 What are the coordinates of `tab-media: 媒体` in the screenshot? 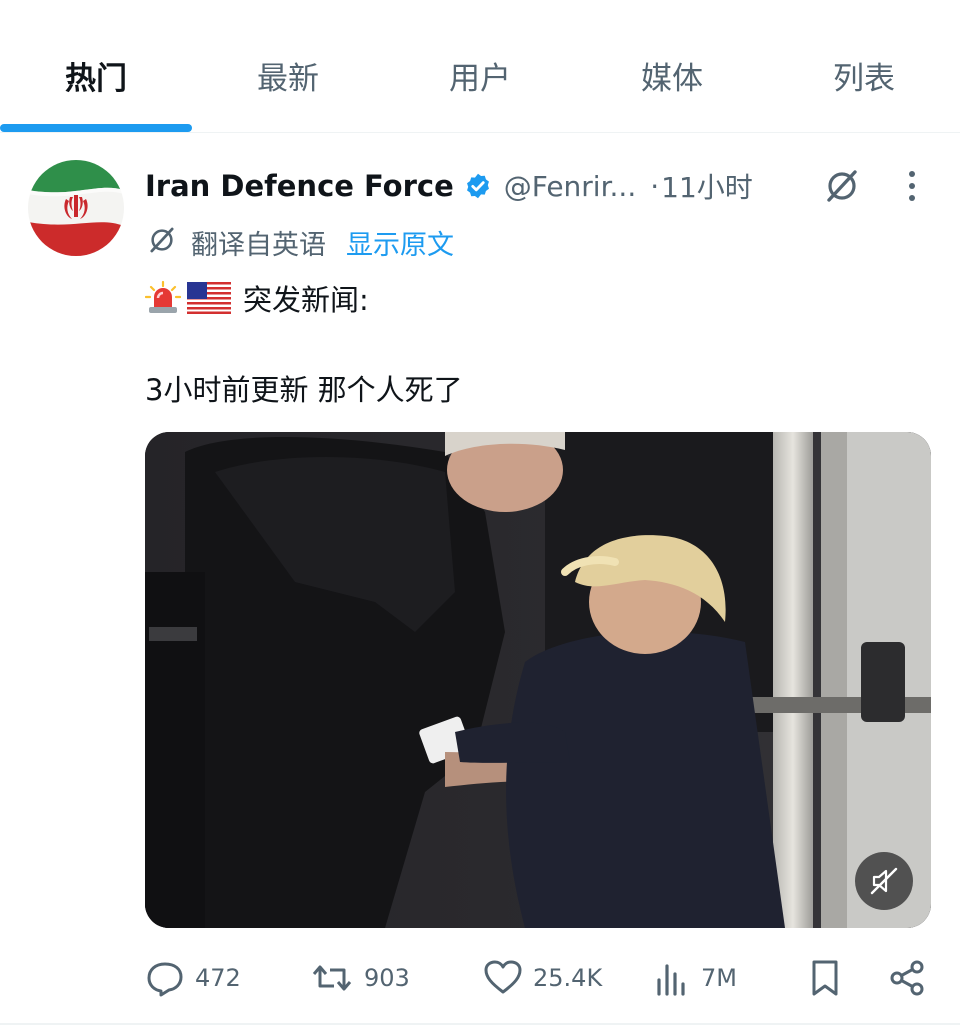 It's located at (672, 66).